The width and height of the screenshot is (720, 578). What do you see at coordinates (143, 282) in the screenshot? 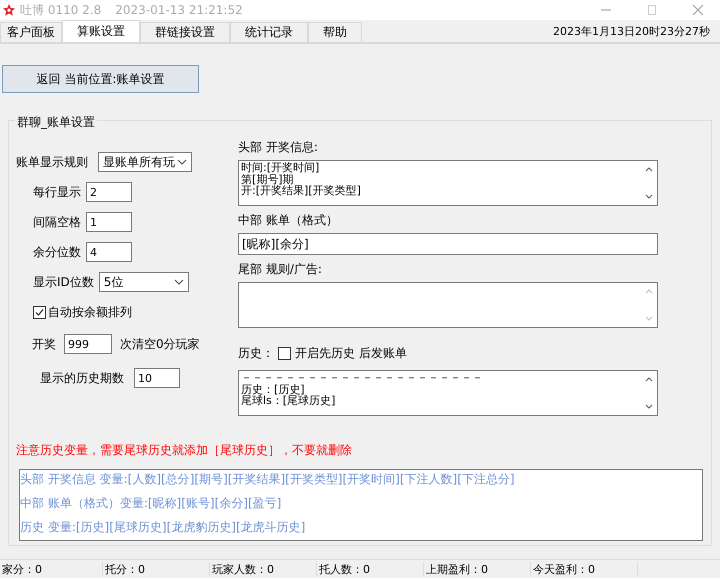
I see `id-digits-dropdown: 5位` at bounding box center [143, 282].